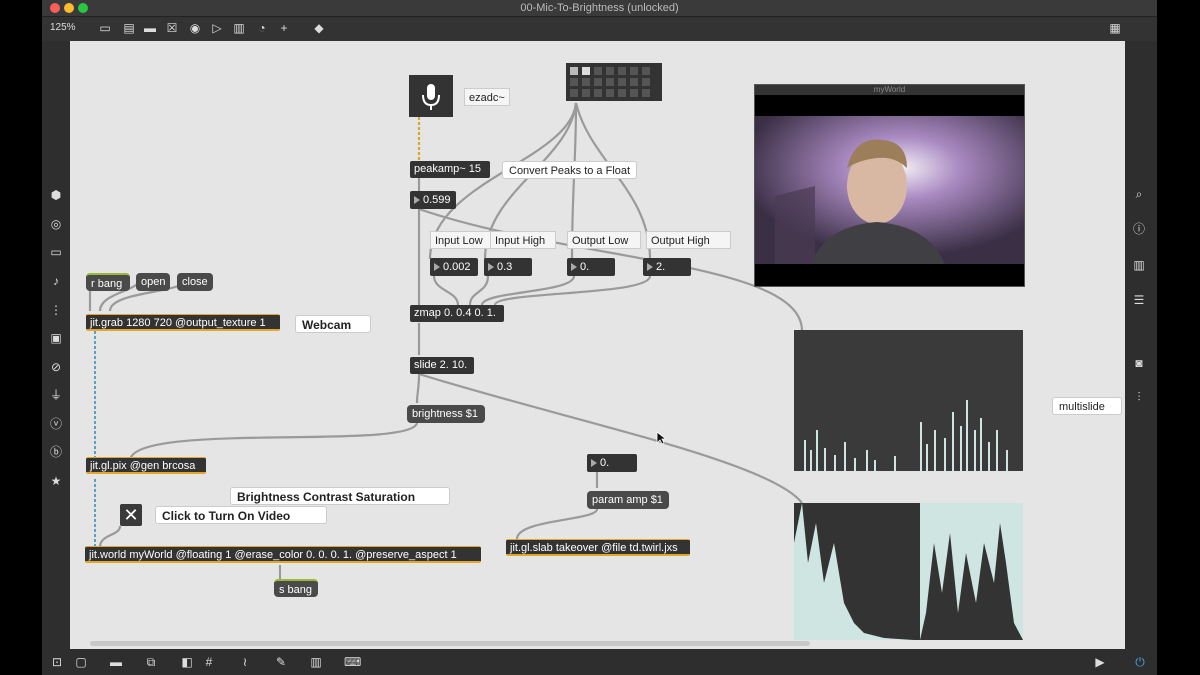  I want to click on jit-grab-object: jit.grab 1280 720 @output_texture 1, so click(183, 322).